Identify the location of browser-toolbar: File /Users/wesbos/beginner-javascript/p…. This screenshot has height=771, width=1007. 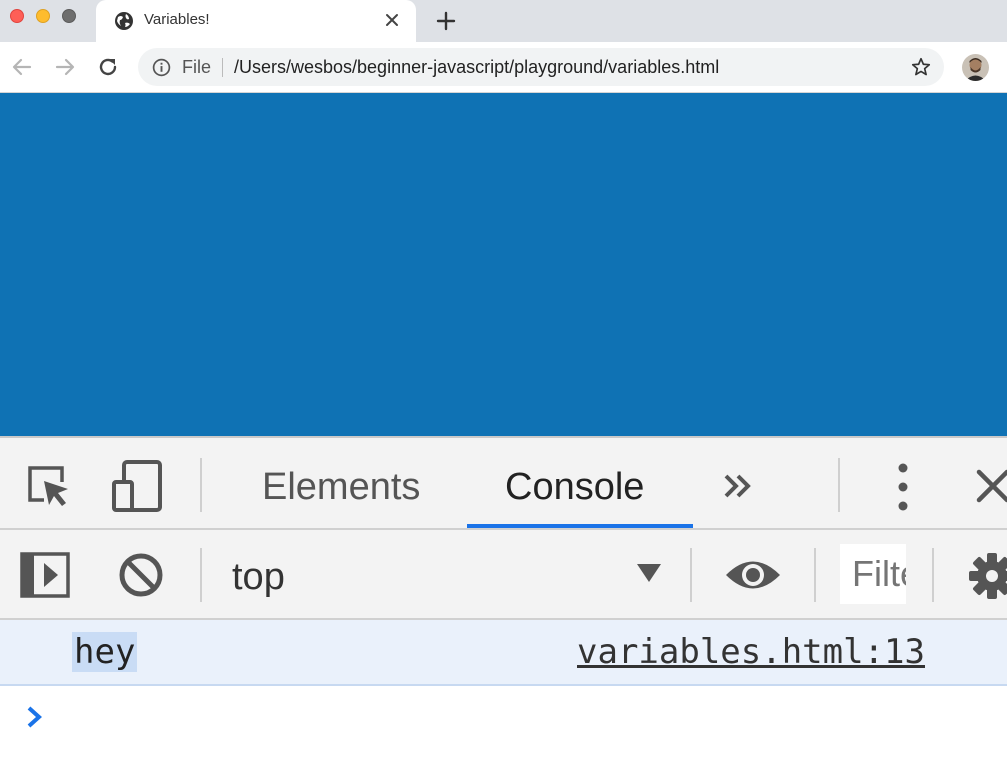
(503, 67).